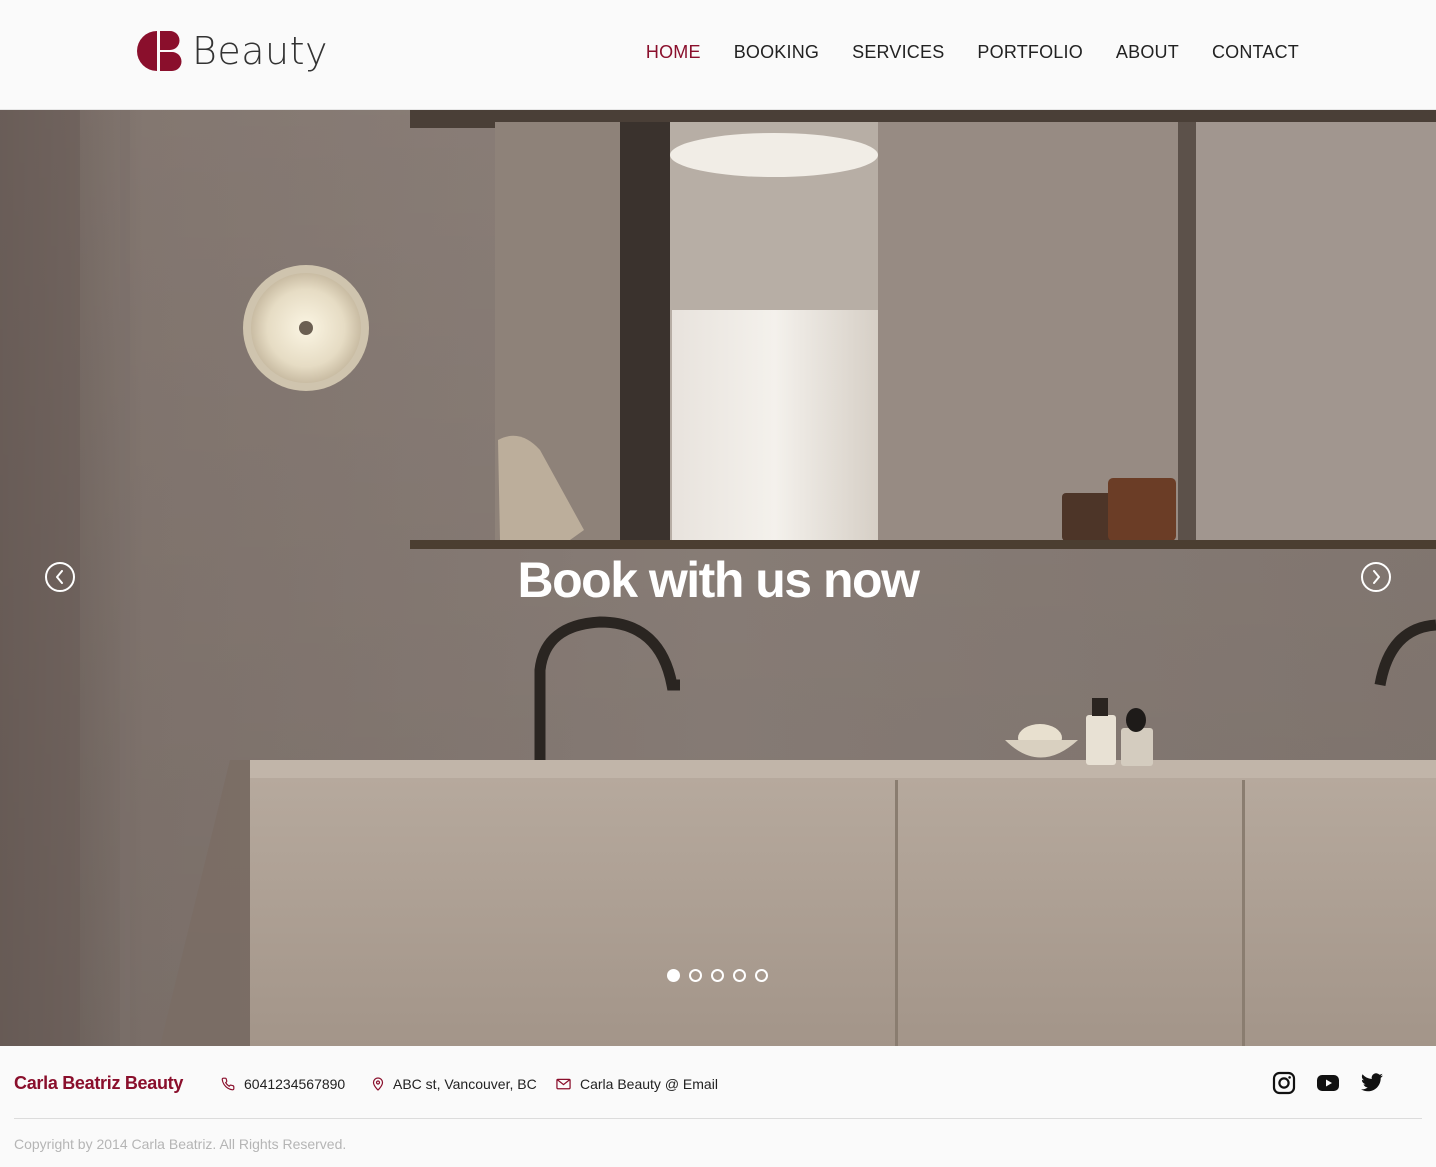 The height and width of the screenshot is (1167, 1436). What do you see at coordinates (898, 52) in the screenshot?
I see `nav-services: SERVICES` at bounding box center [898, 52].